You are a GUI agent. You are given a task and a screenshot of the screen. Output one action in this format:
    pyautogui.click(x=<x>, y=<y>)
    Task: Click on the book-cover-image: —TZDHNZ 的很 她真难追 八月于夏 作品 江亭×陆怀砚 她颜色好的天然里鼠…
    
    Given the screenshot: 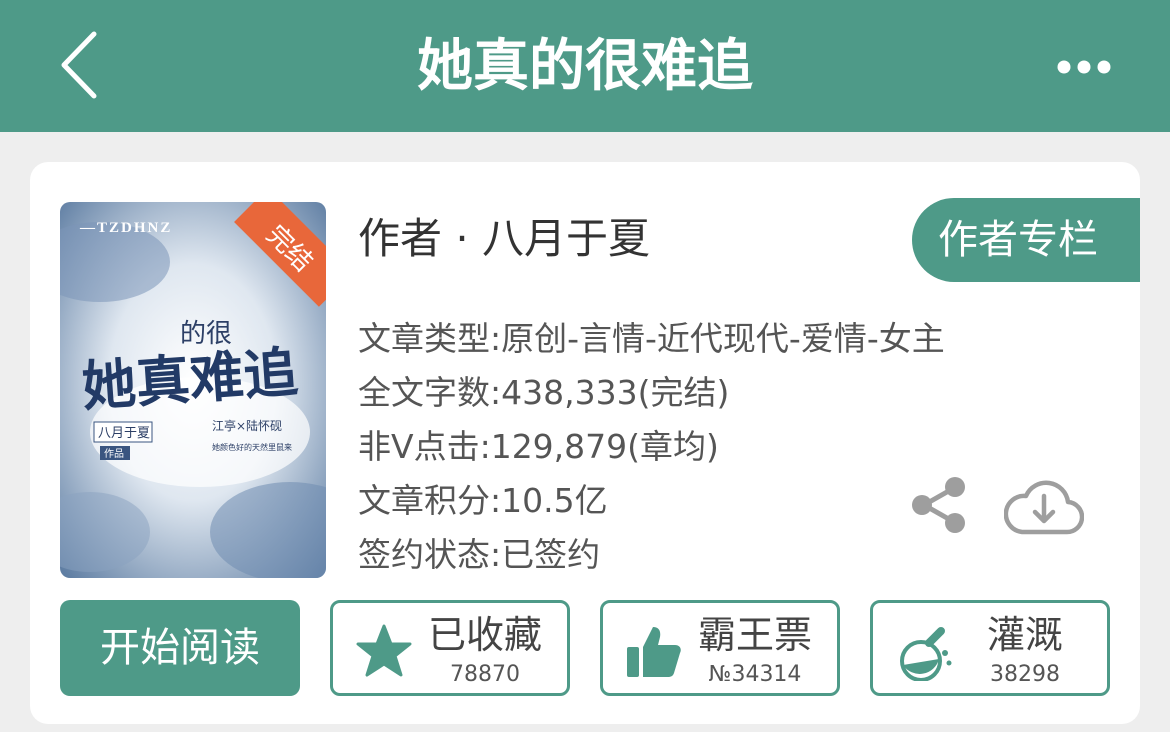 What is the action you would take?
    pyautogui.click(x=193, y=390)
    